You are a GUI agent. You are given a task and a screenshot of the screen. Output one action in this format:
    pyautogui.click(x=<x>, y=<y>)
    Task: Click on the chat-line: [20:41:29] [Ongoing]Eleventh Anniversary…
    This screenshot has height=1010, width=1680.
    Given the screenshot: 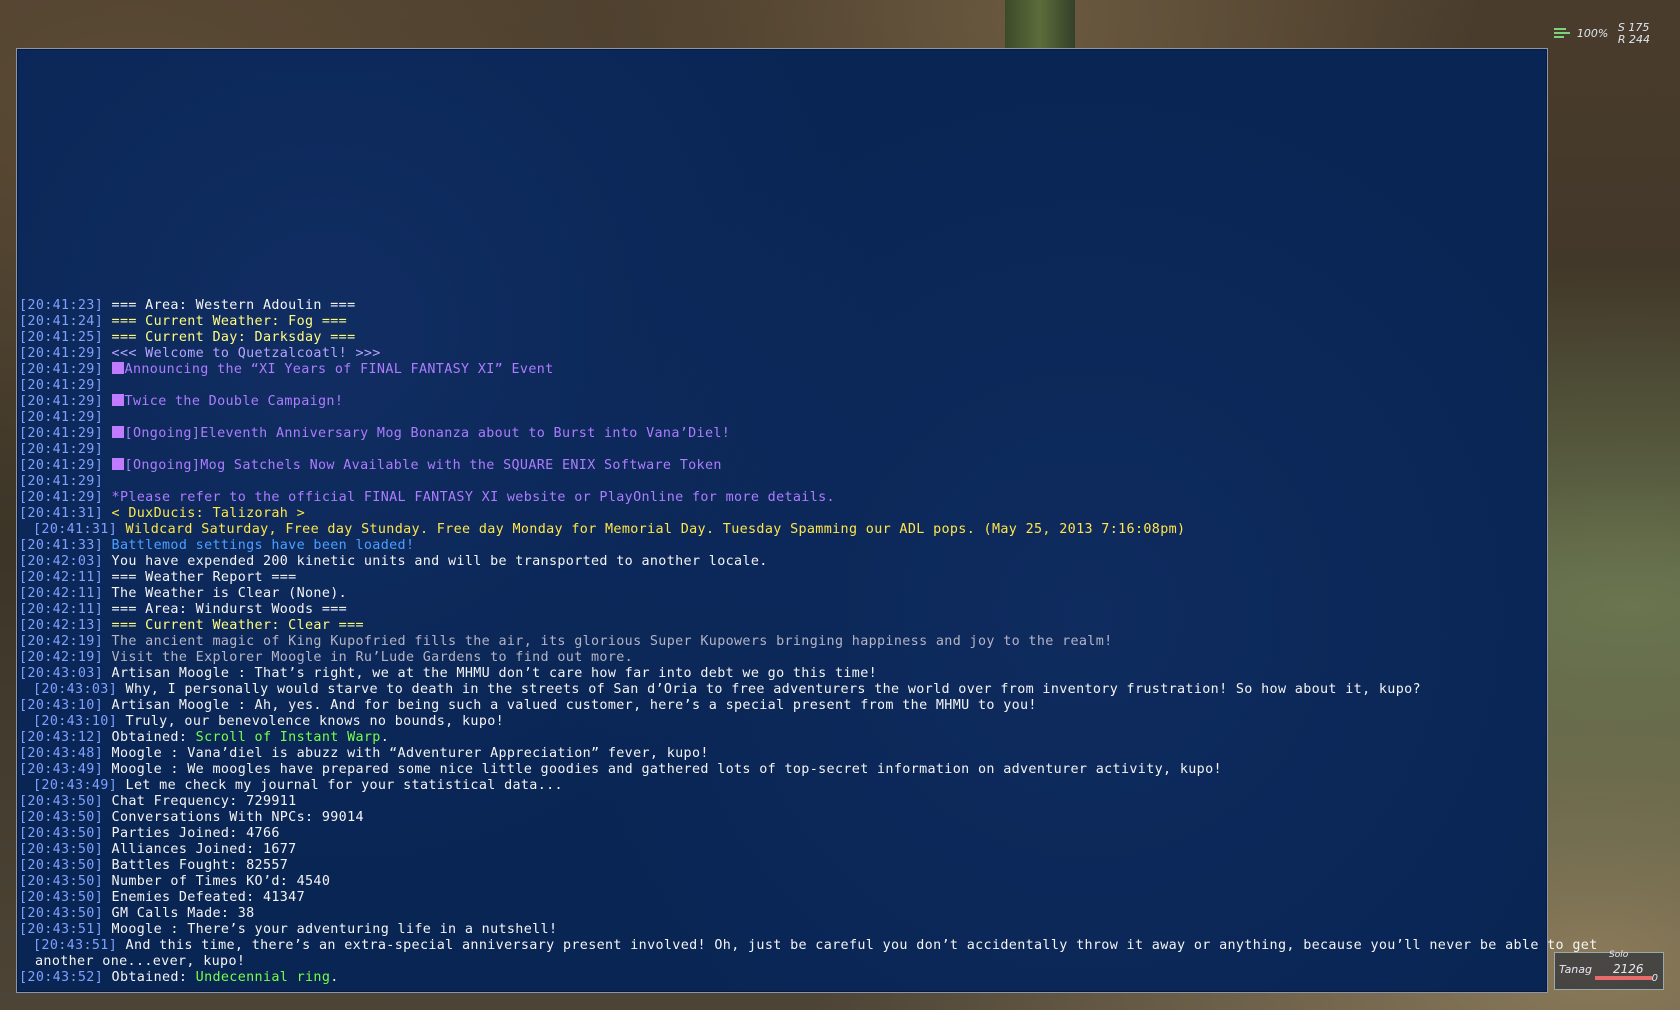 What is the action you would take?
    pyautogui.click(x=780, y=434)
    